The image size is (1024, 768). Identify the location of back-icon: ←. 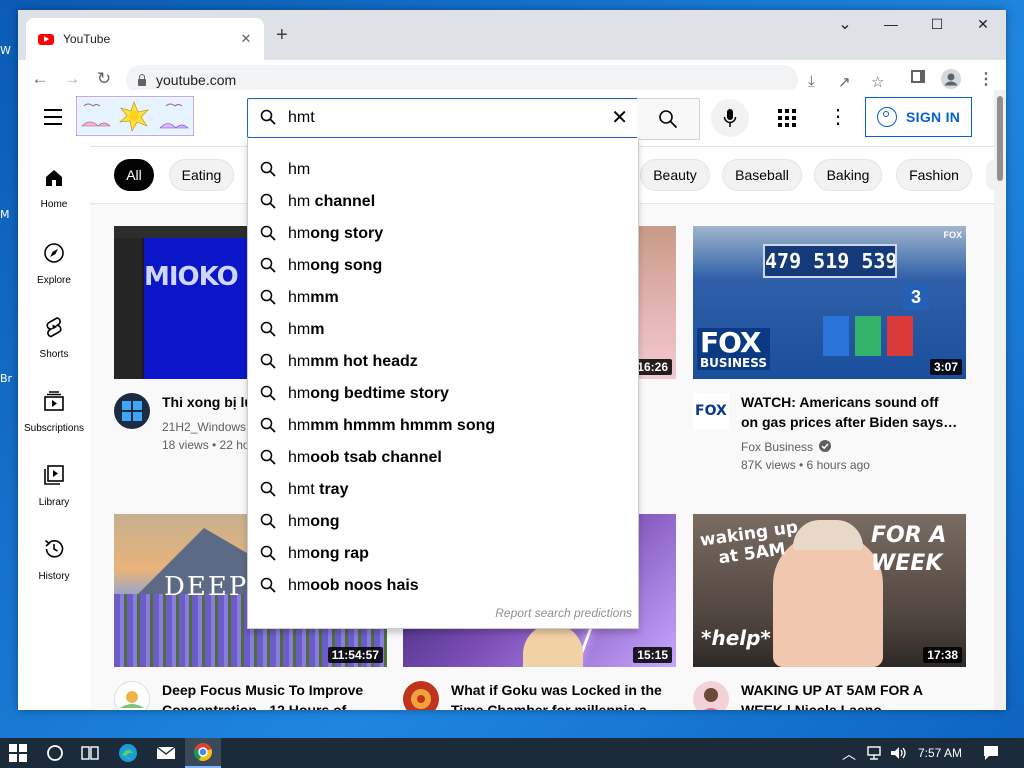
(40, 79).